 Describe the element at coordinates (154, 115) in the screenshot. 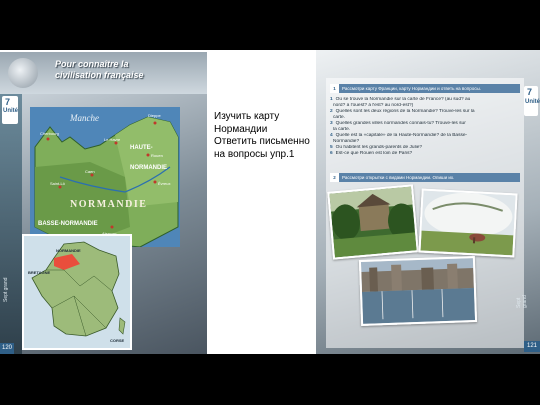

I see `city-label: Dieppe` at that location.